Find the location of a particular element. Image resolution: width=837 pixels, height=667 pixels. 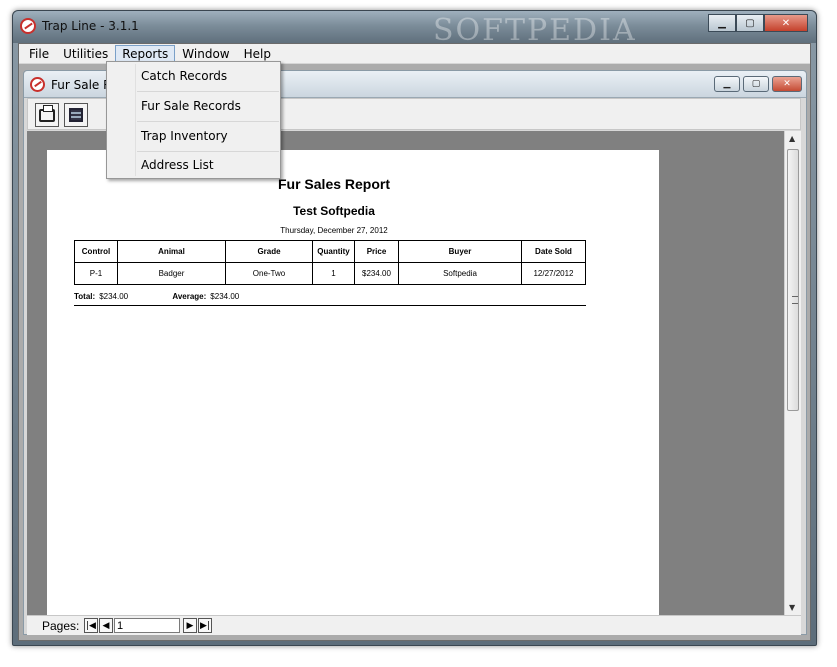

menu-file: File is located at coordinates (39, 54).